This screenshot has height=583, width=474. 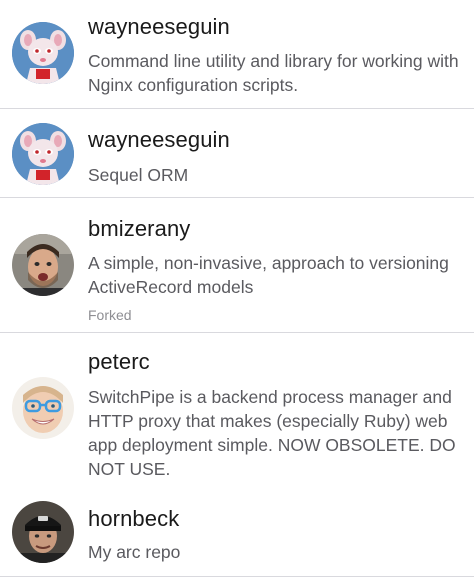 What do you see at coordinates (276, 156) in the screenshot?
I see `repo-text: wayneeseguin Sequel ORM` at bounding box center [276, 156].